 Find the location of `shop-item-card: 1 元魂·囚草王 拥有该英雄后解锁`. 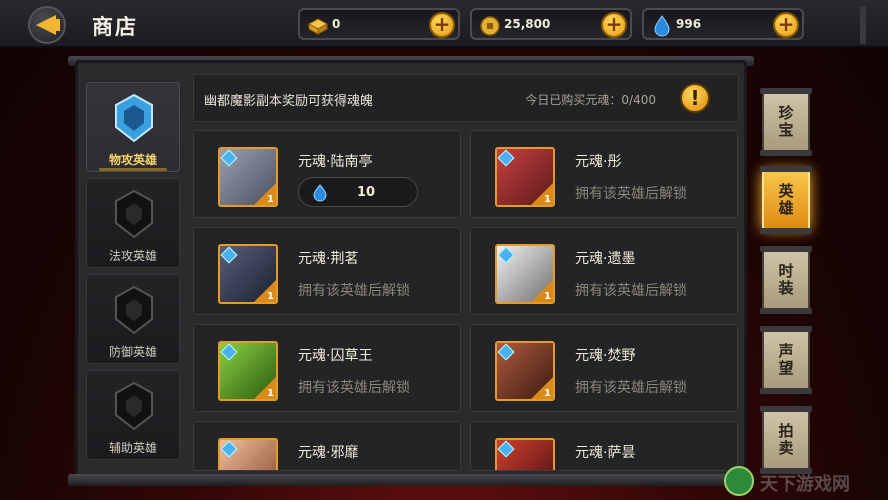

shop-item-card: 1 元魂·囚草王 拥有该英雄后解锁 is located at coordinates (327, 368).